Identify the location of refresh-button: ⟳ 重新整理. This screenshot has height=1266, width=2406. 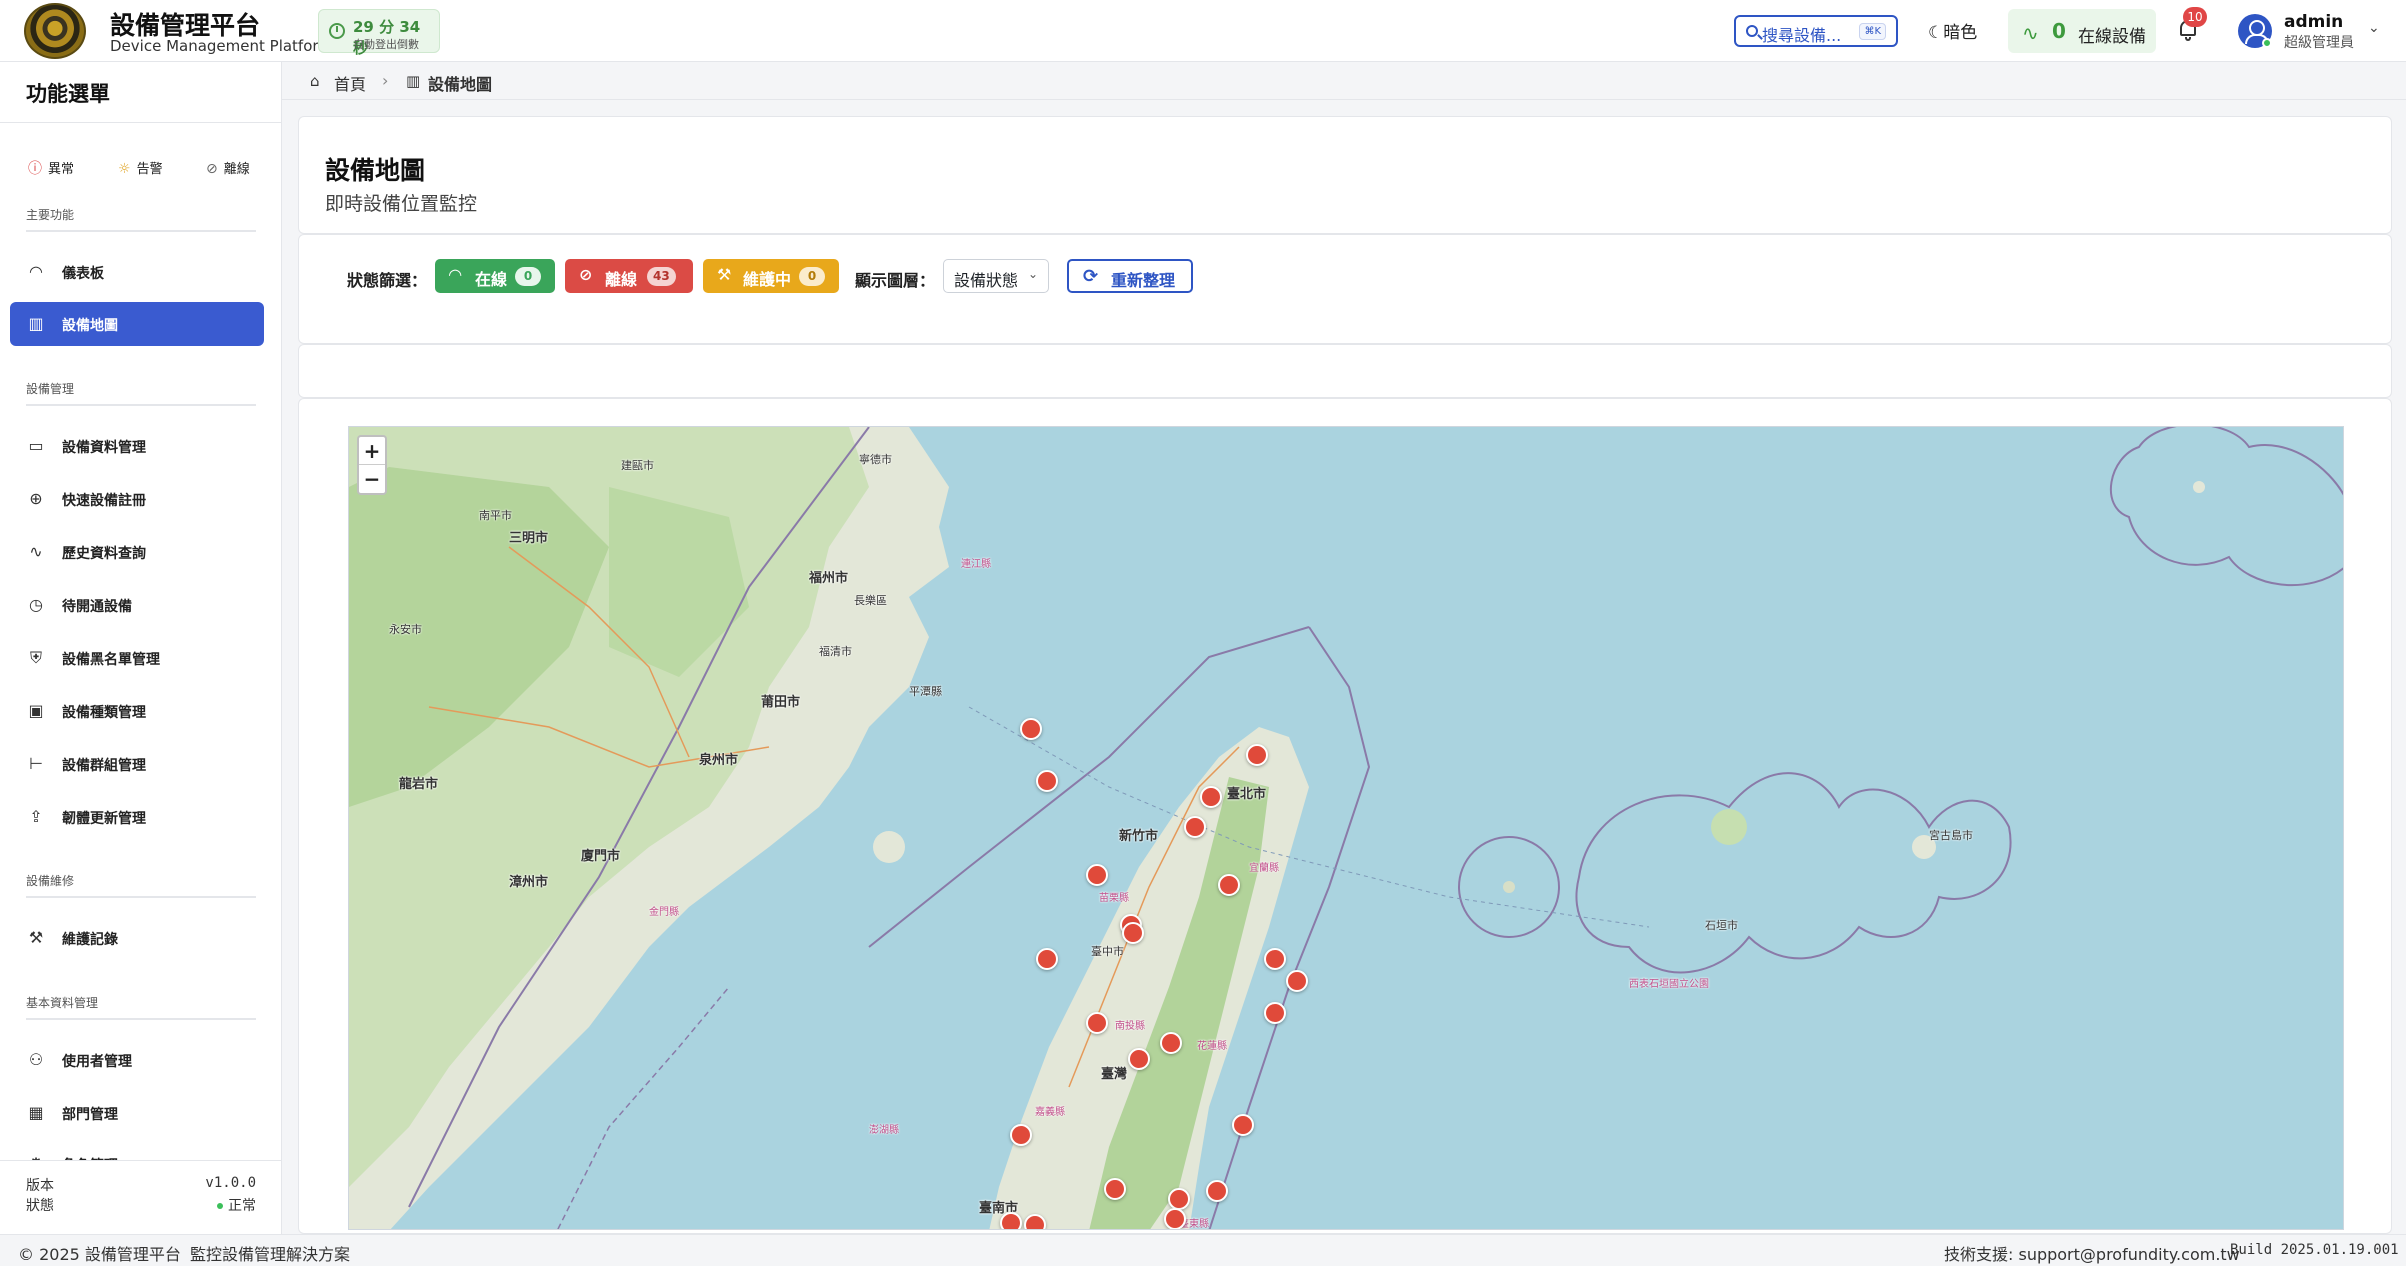
(1130, 276).